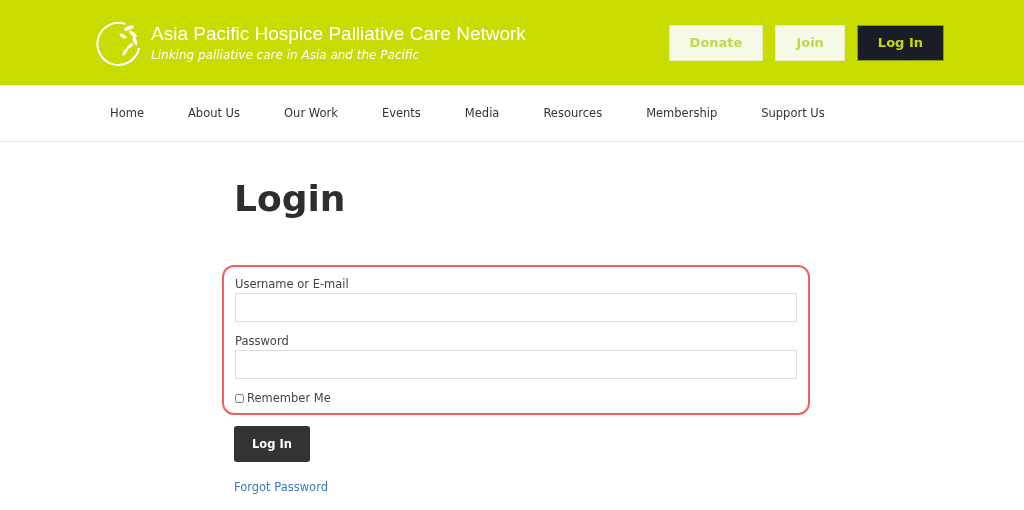  I want to click on site-title: Asia Pacific Hospice Palliative Care Network, so click(338, 34).